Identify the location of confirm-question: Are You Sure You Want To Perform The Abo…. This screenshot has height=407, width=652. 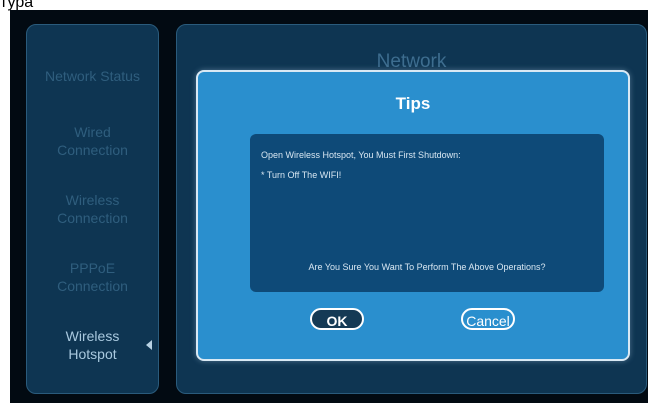
(427, 267).